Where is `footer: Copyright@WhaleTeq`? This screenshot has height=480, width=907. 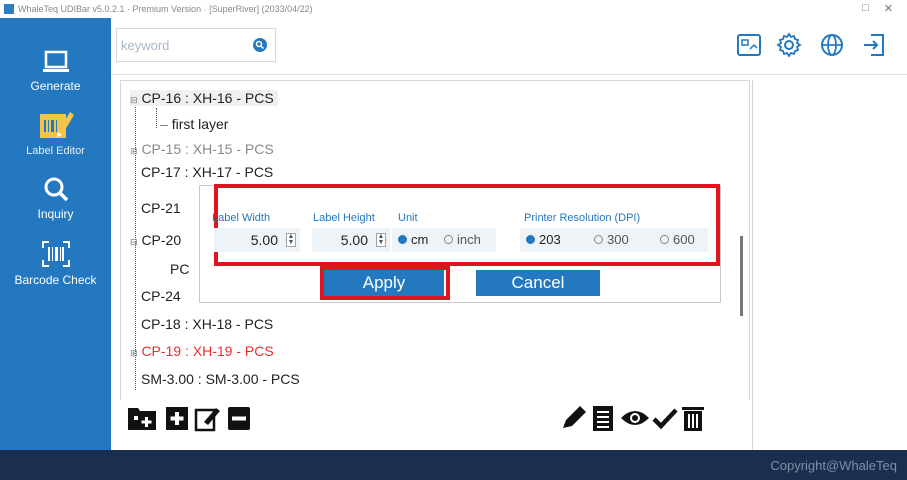 footer: Copyright@WhaleTeq is located at coordinates (453, 465).